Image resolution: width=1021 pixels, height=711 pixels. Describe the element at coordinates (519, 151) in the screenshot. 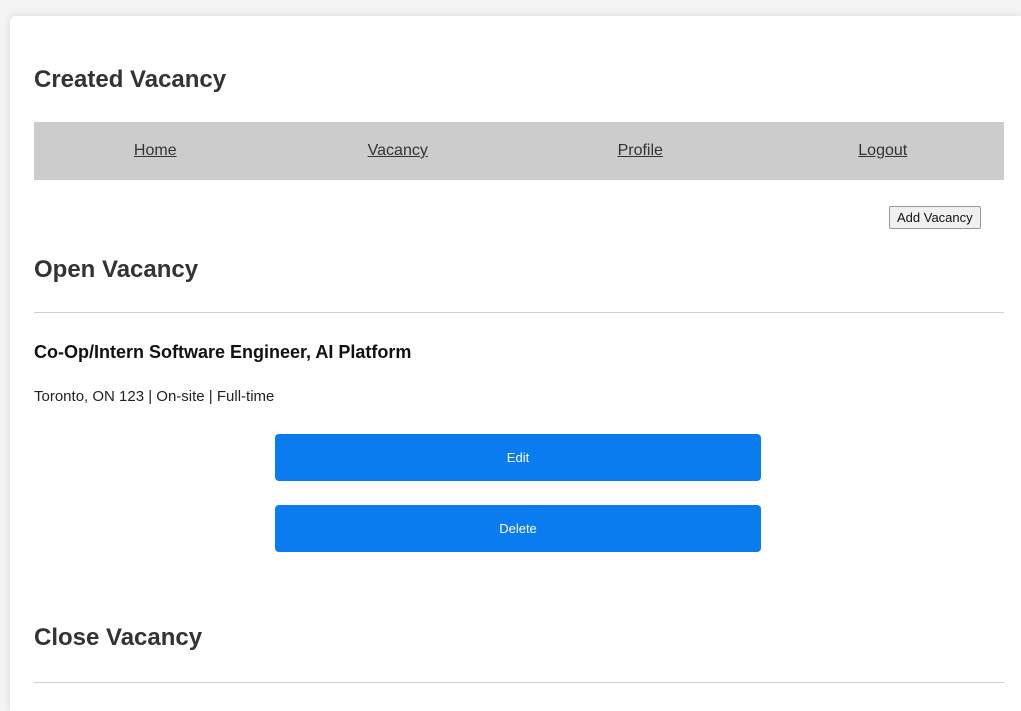

I see `nav-bar: Home Vacancy Profile Logout` at that location.